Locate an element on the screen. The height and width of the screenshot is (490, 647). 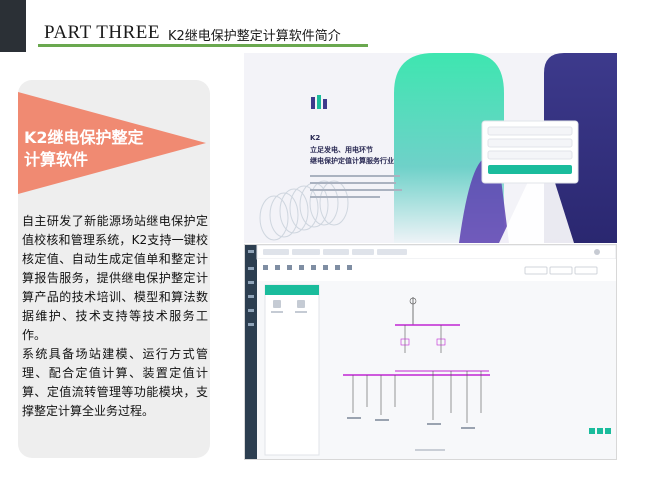
login-button is located at coordinates (530, 169).